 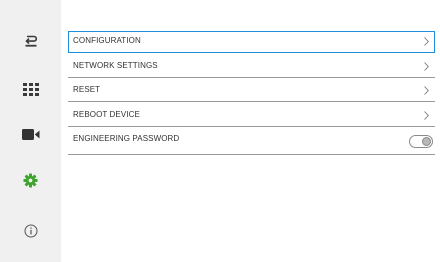 What do you see at coordinates (107, 40) in the screenshot?
I see `menu-item-label: CONFIGURATION` at bounding box center [107, 40].